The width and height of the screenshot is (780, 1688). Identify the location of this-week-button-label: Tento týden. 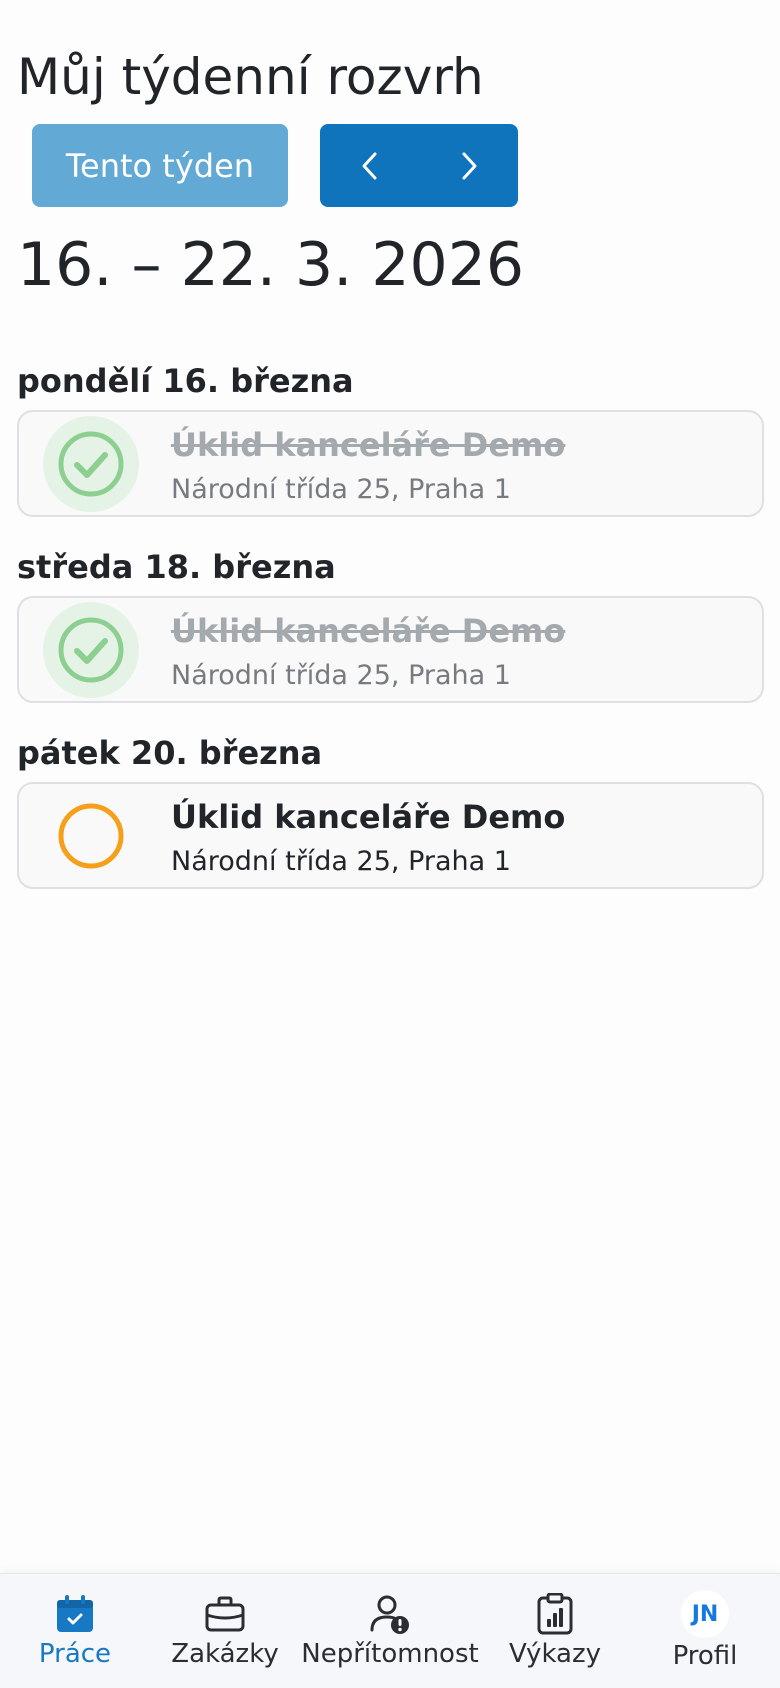
(160, 165).